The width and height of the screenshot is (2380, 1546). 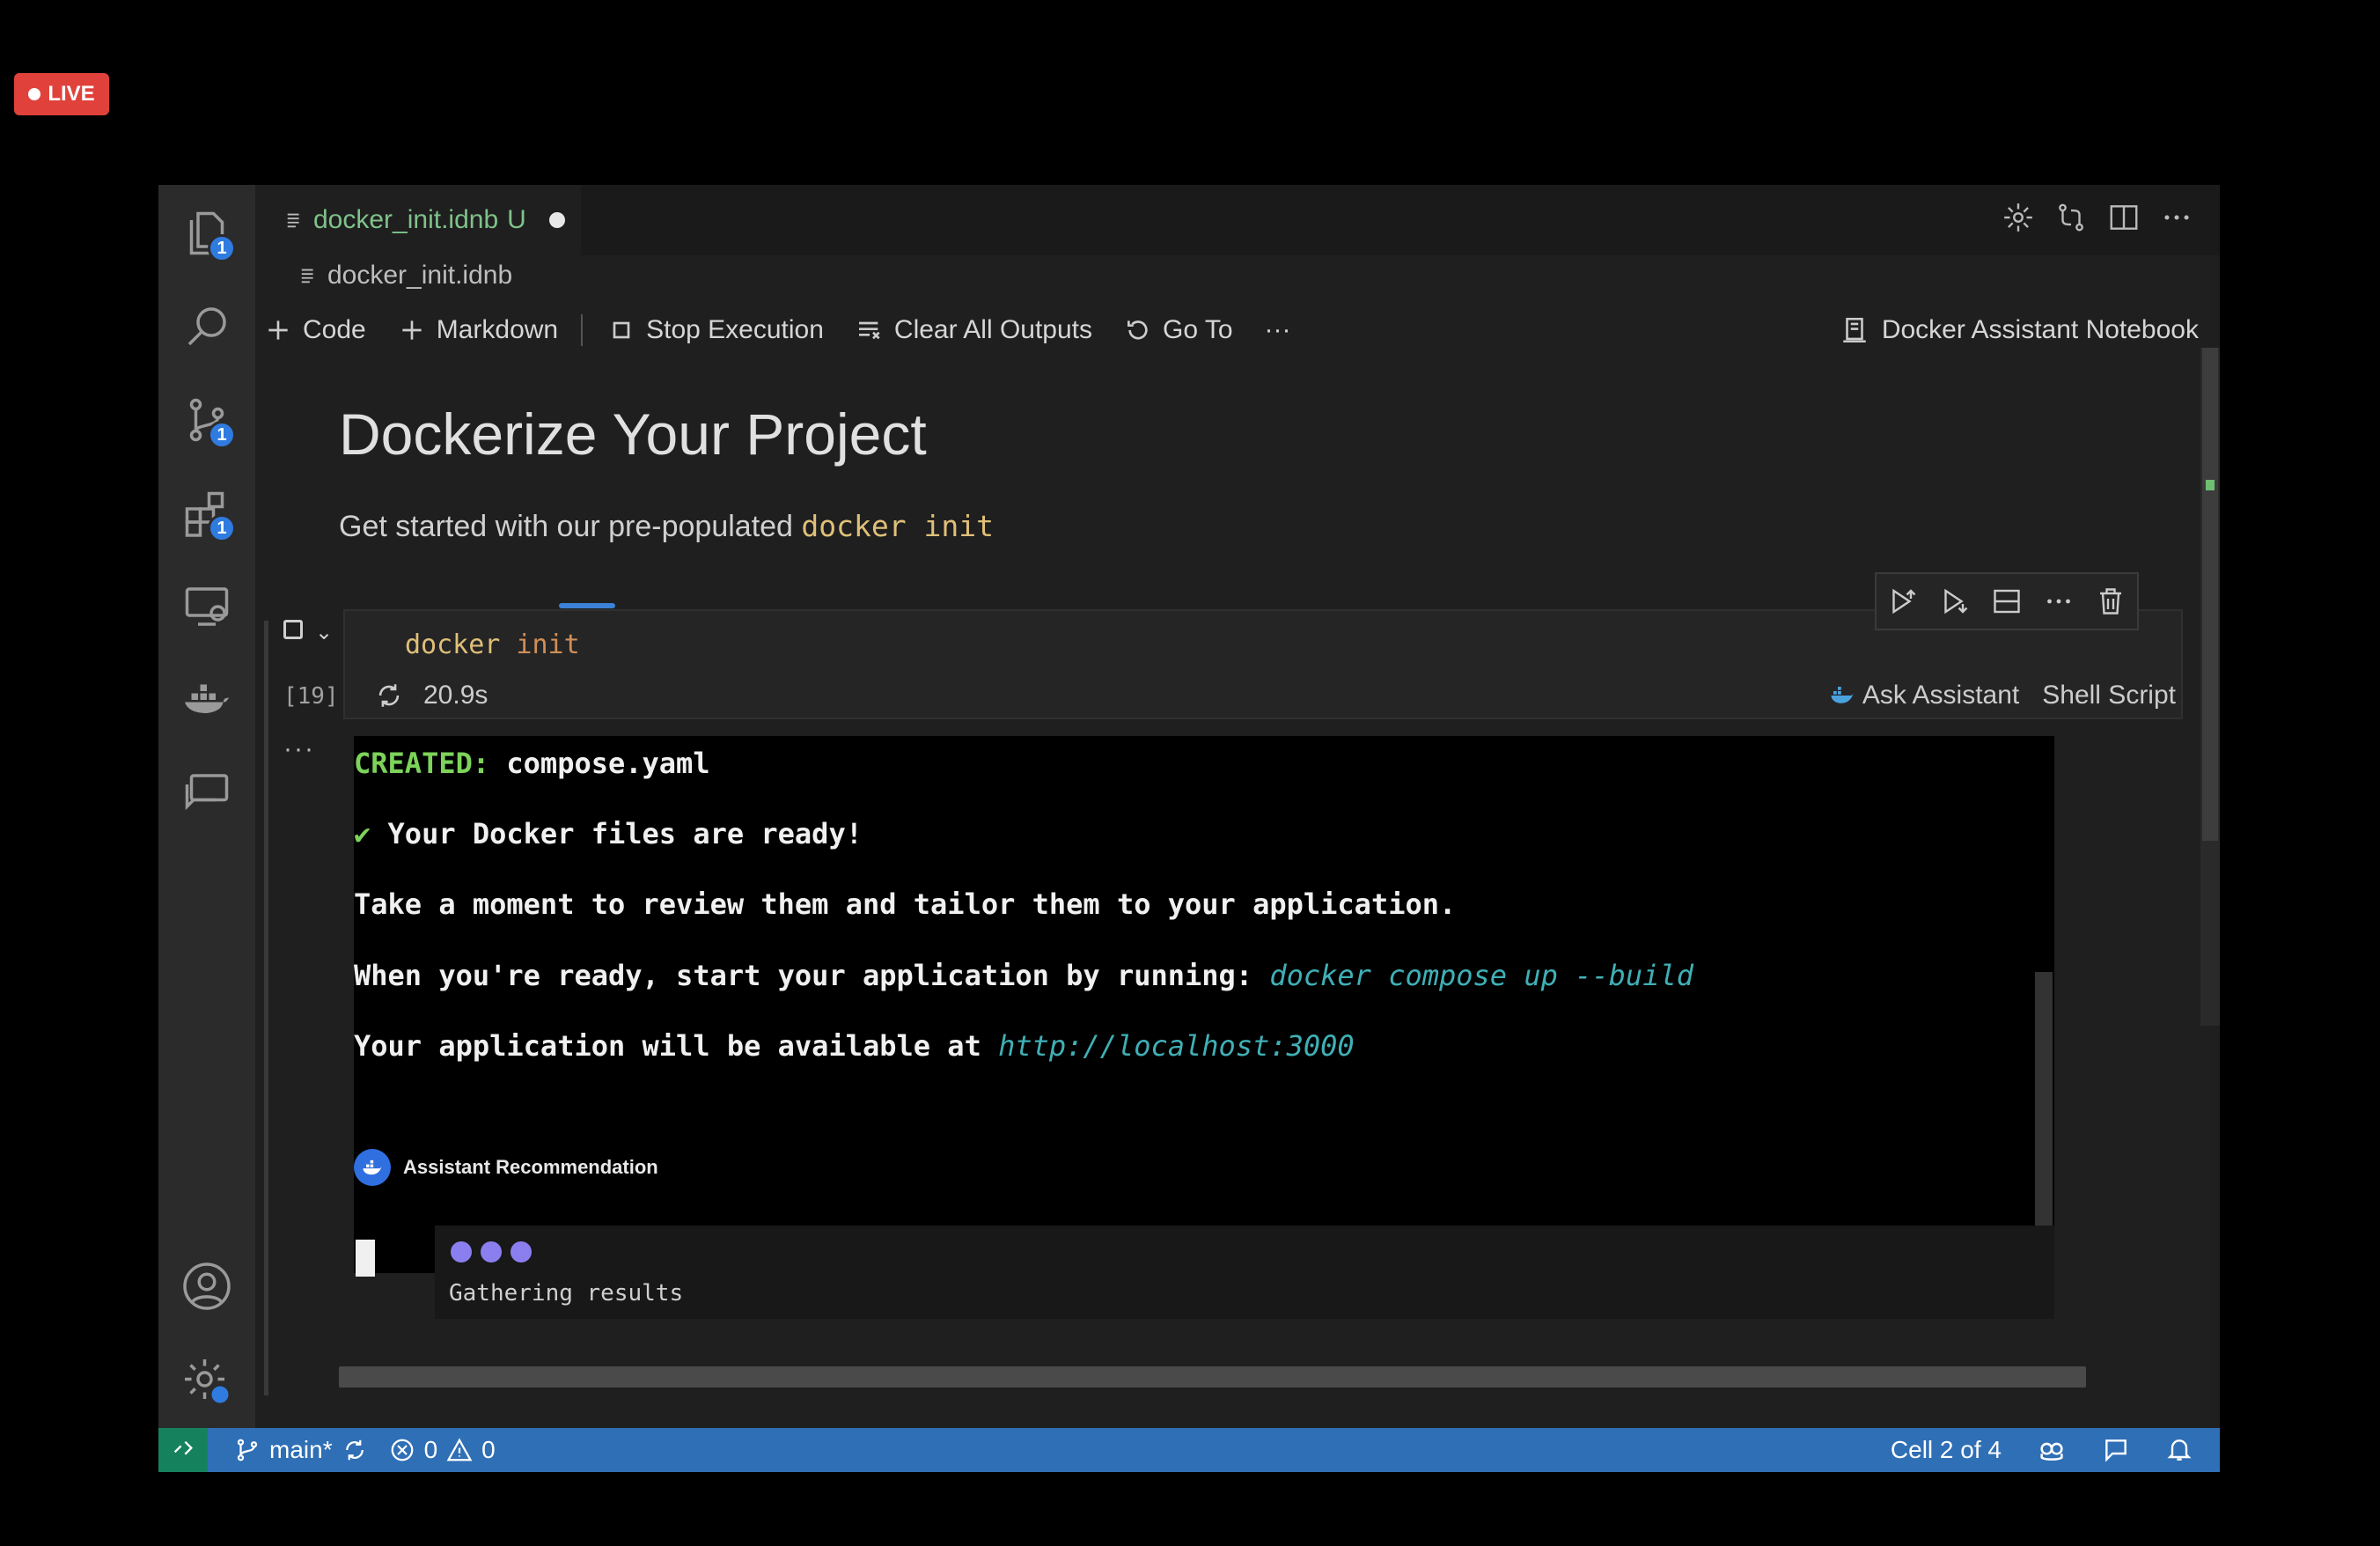 I want to click on editor-scrollbar, so click(x=2210, y=687).